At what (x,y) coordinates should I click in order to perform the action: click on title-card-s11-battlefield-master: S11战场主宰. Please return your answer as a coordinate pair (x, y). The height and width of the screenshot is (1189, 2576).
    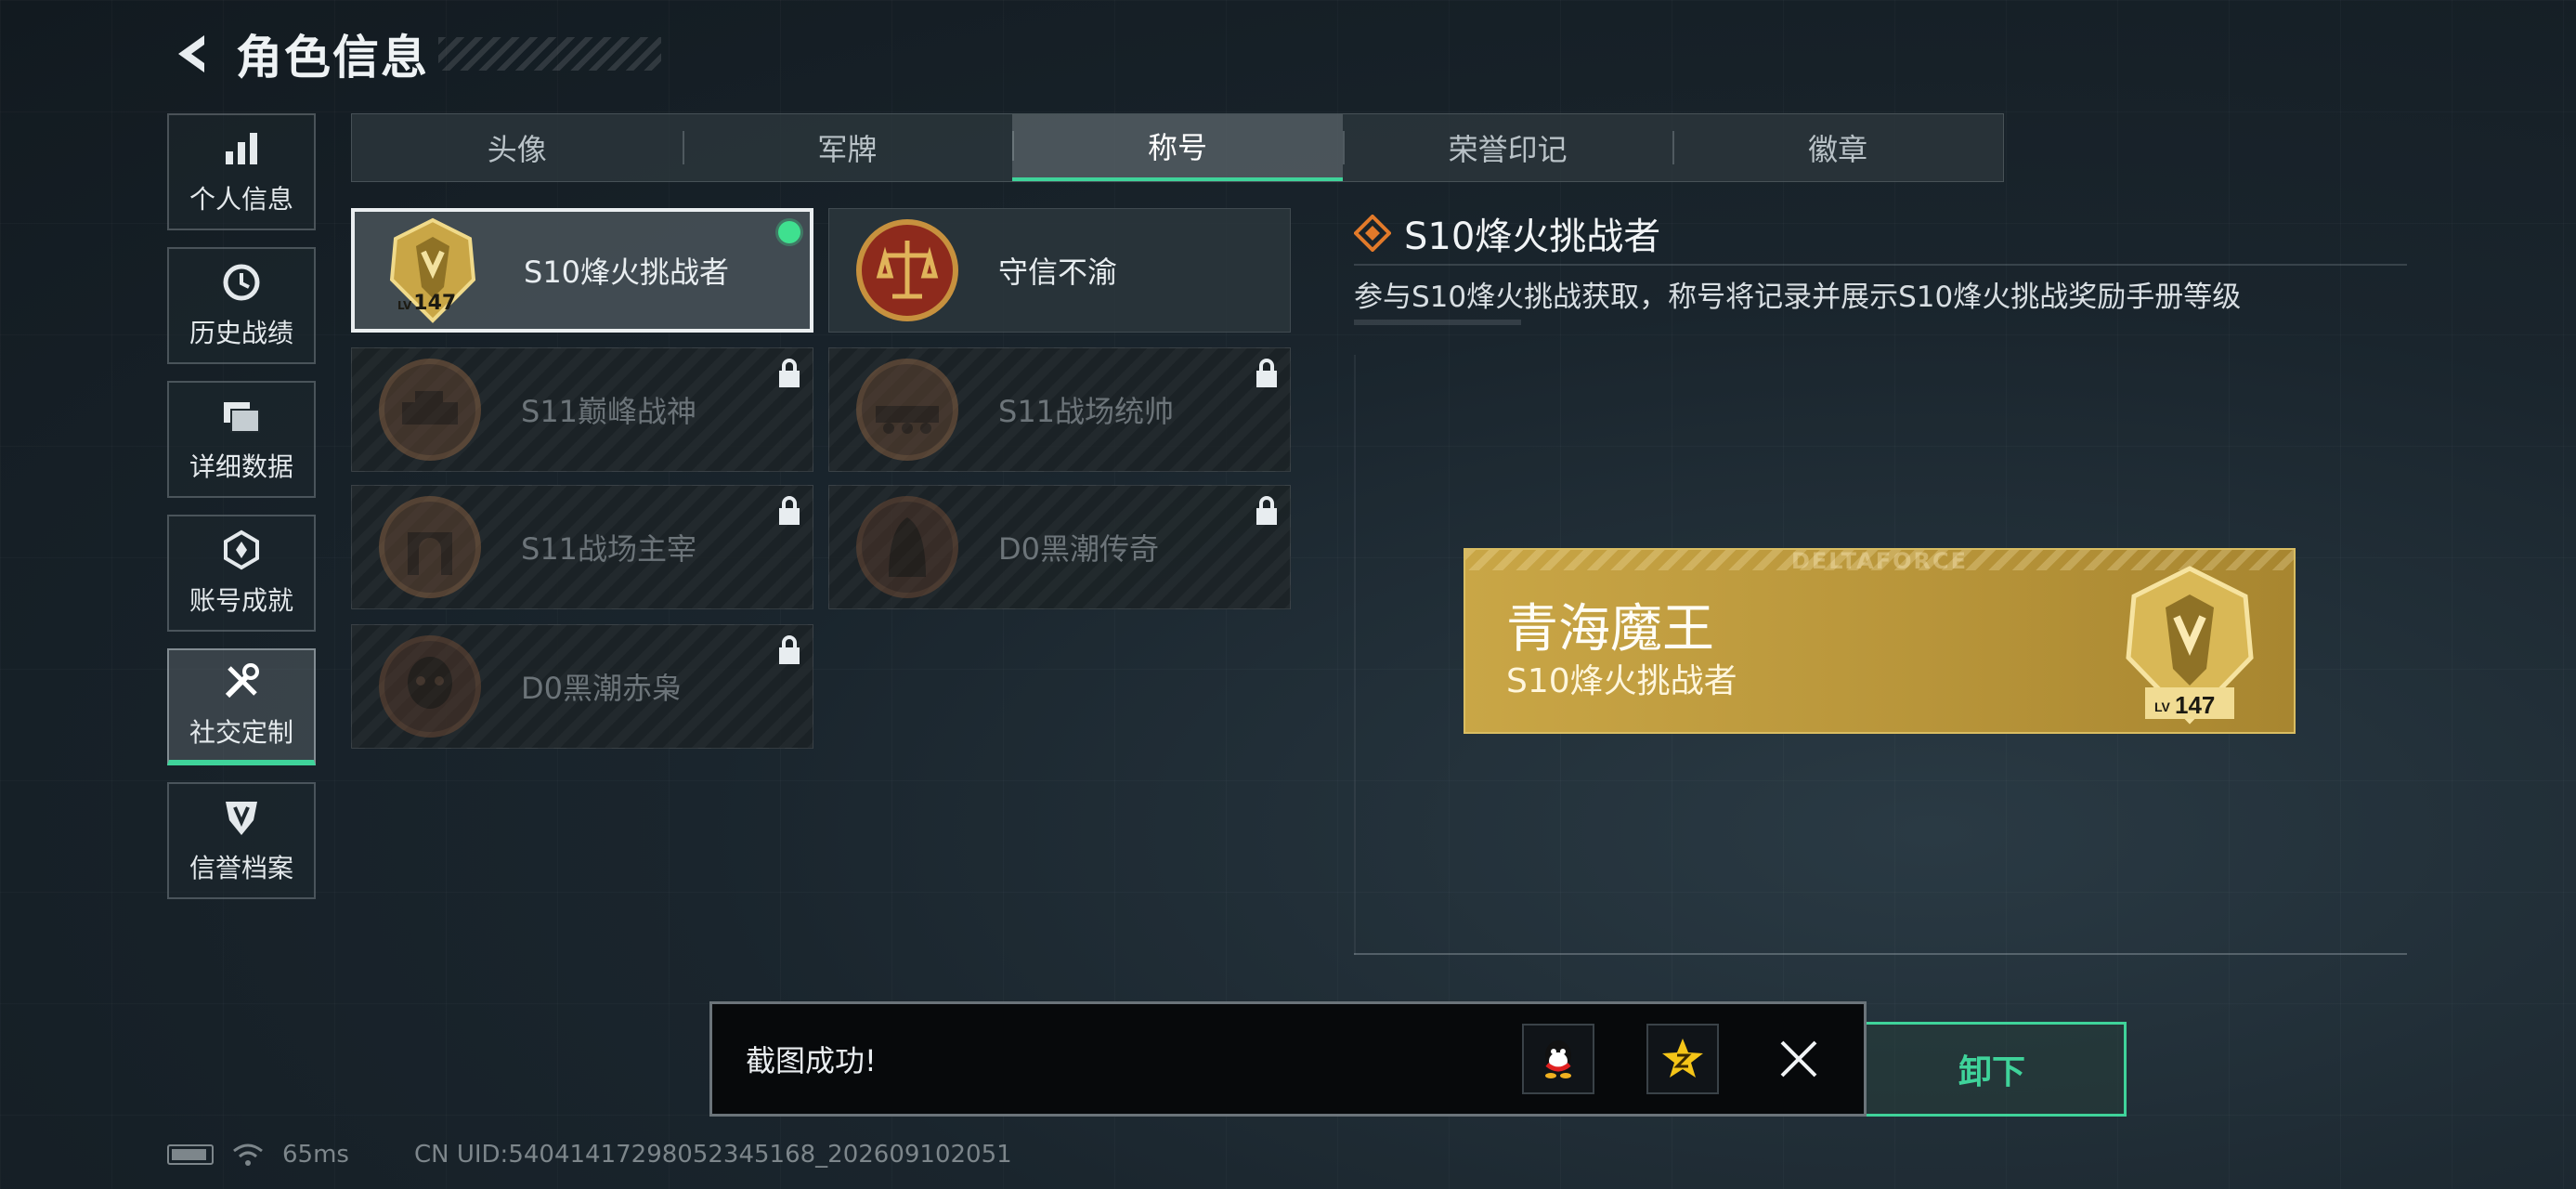
    Looking at the image, I should click on (582, 547).